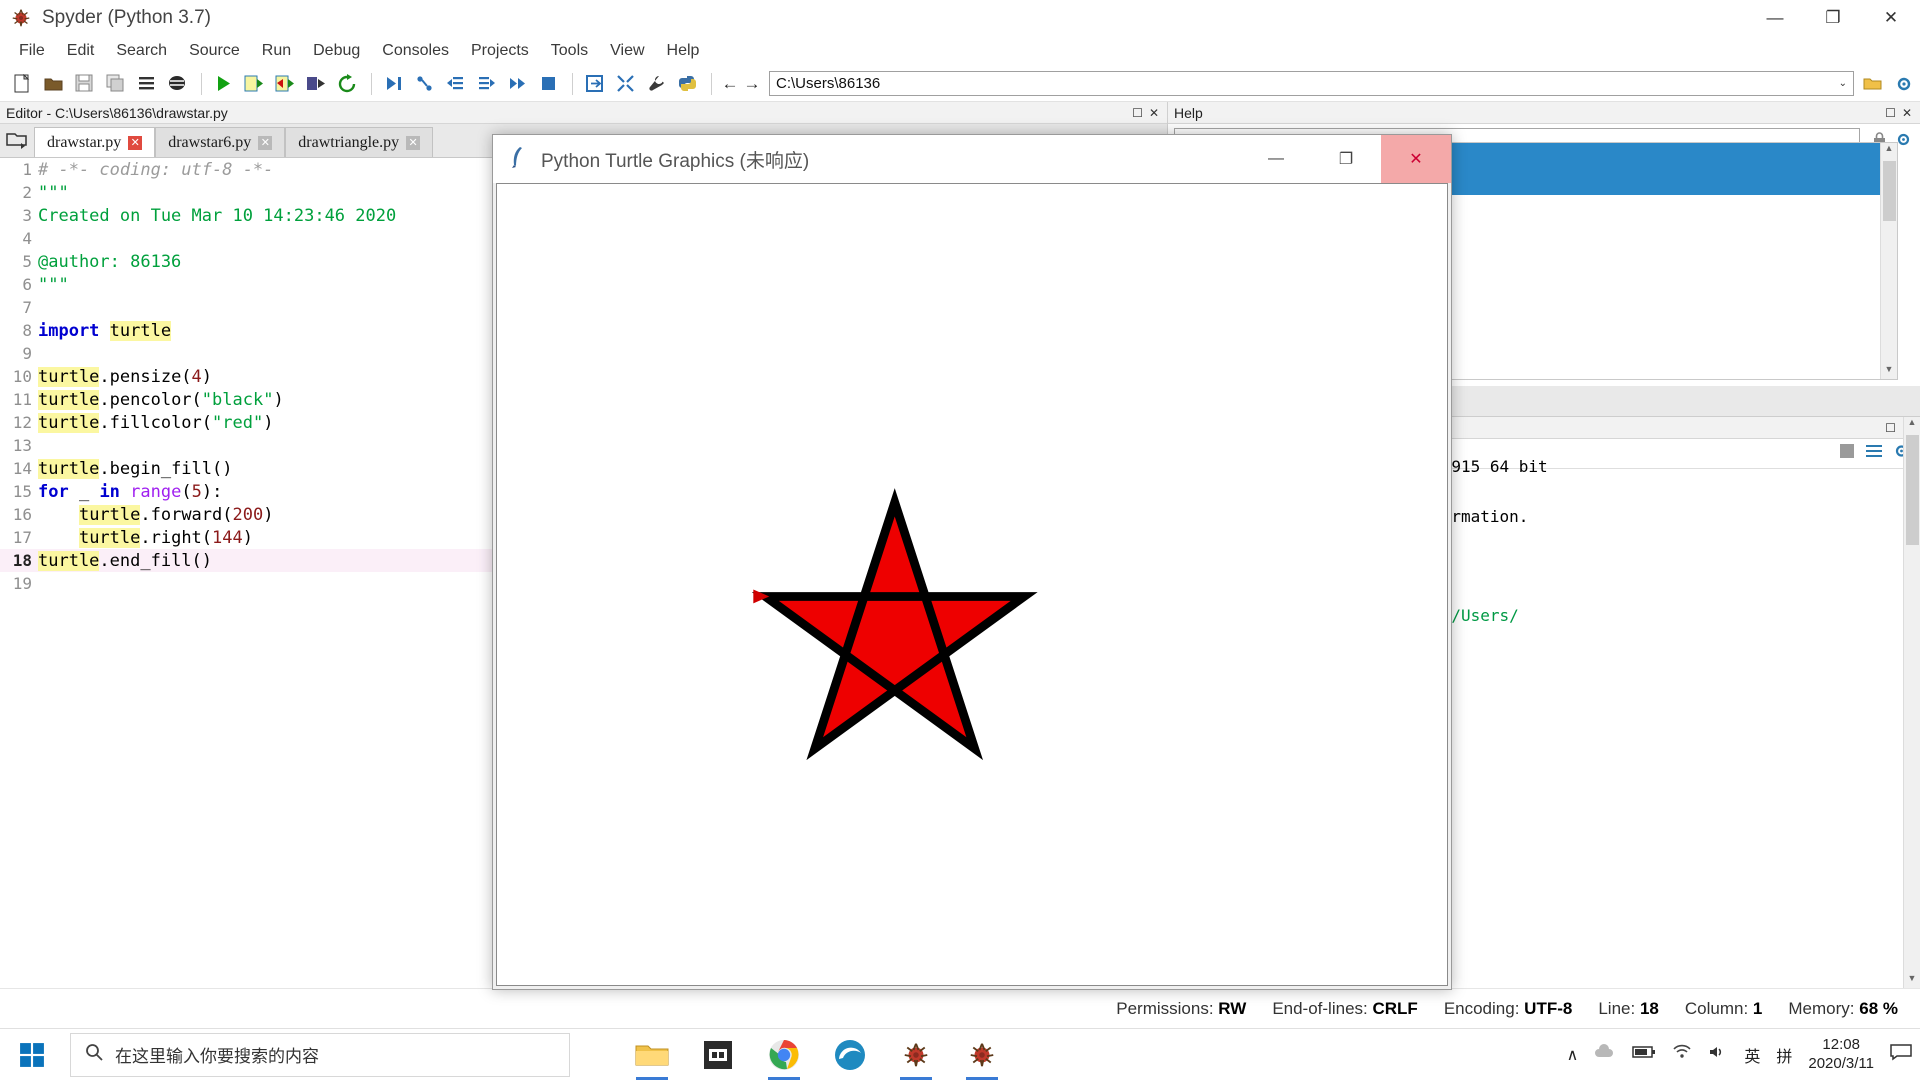  What do you see at coordinates (285, 84) in the screenshot?
I see `run-cell-advance-icon` at bounding box center [285, 84].